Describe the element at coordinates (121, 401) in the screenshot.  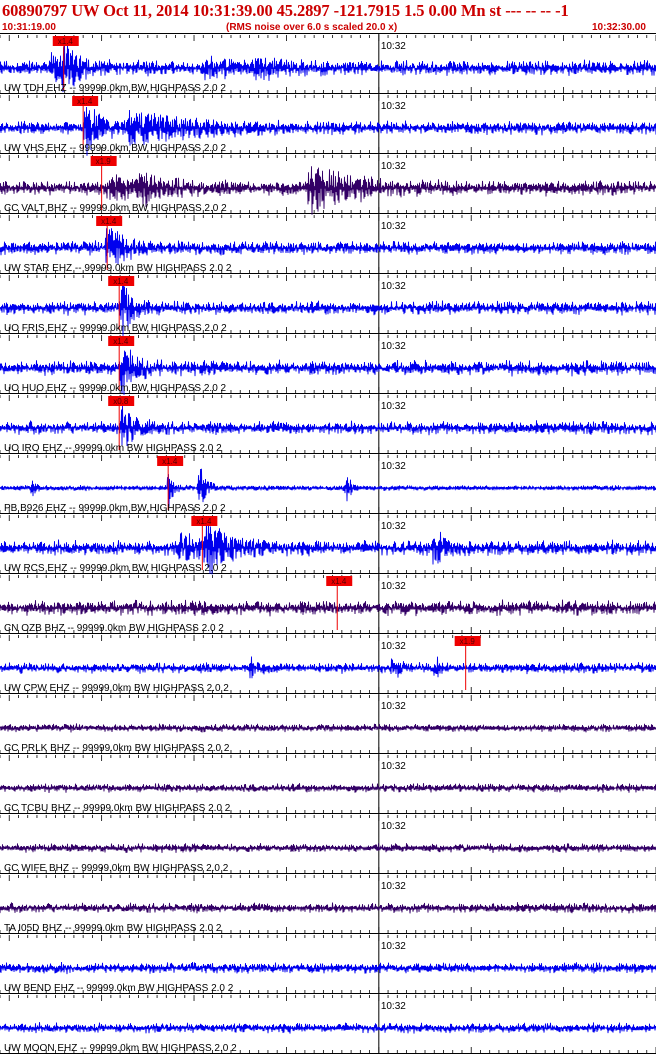
I see `pick-label: x0.8` at that location.